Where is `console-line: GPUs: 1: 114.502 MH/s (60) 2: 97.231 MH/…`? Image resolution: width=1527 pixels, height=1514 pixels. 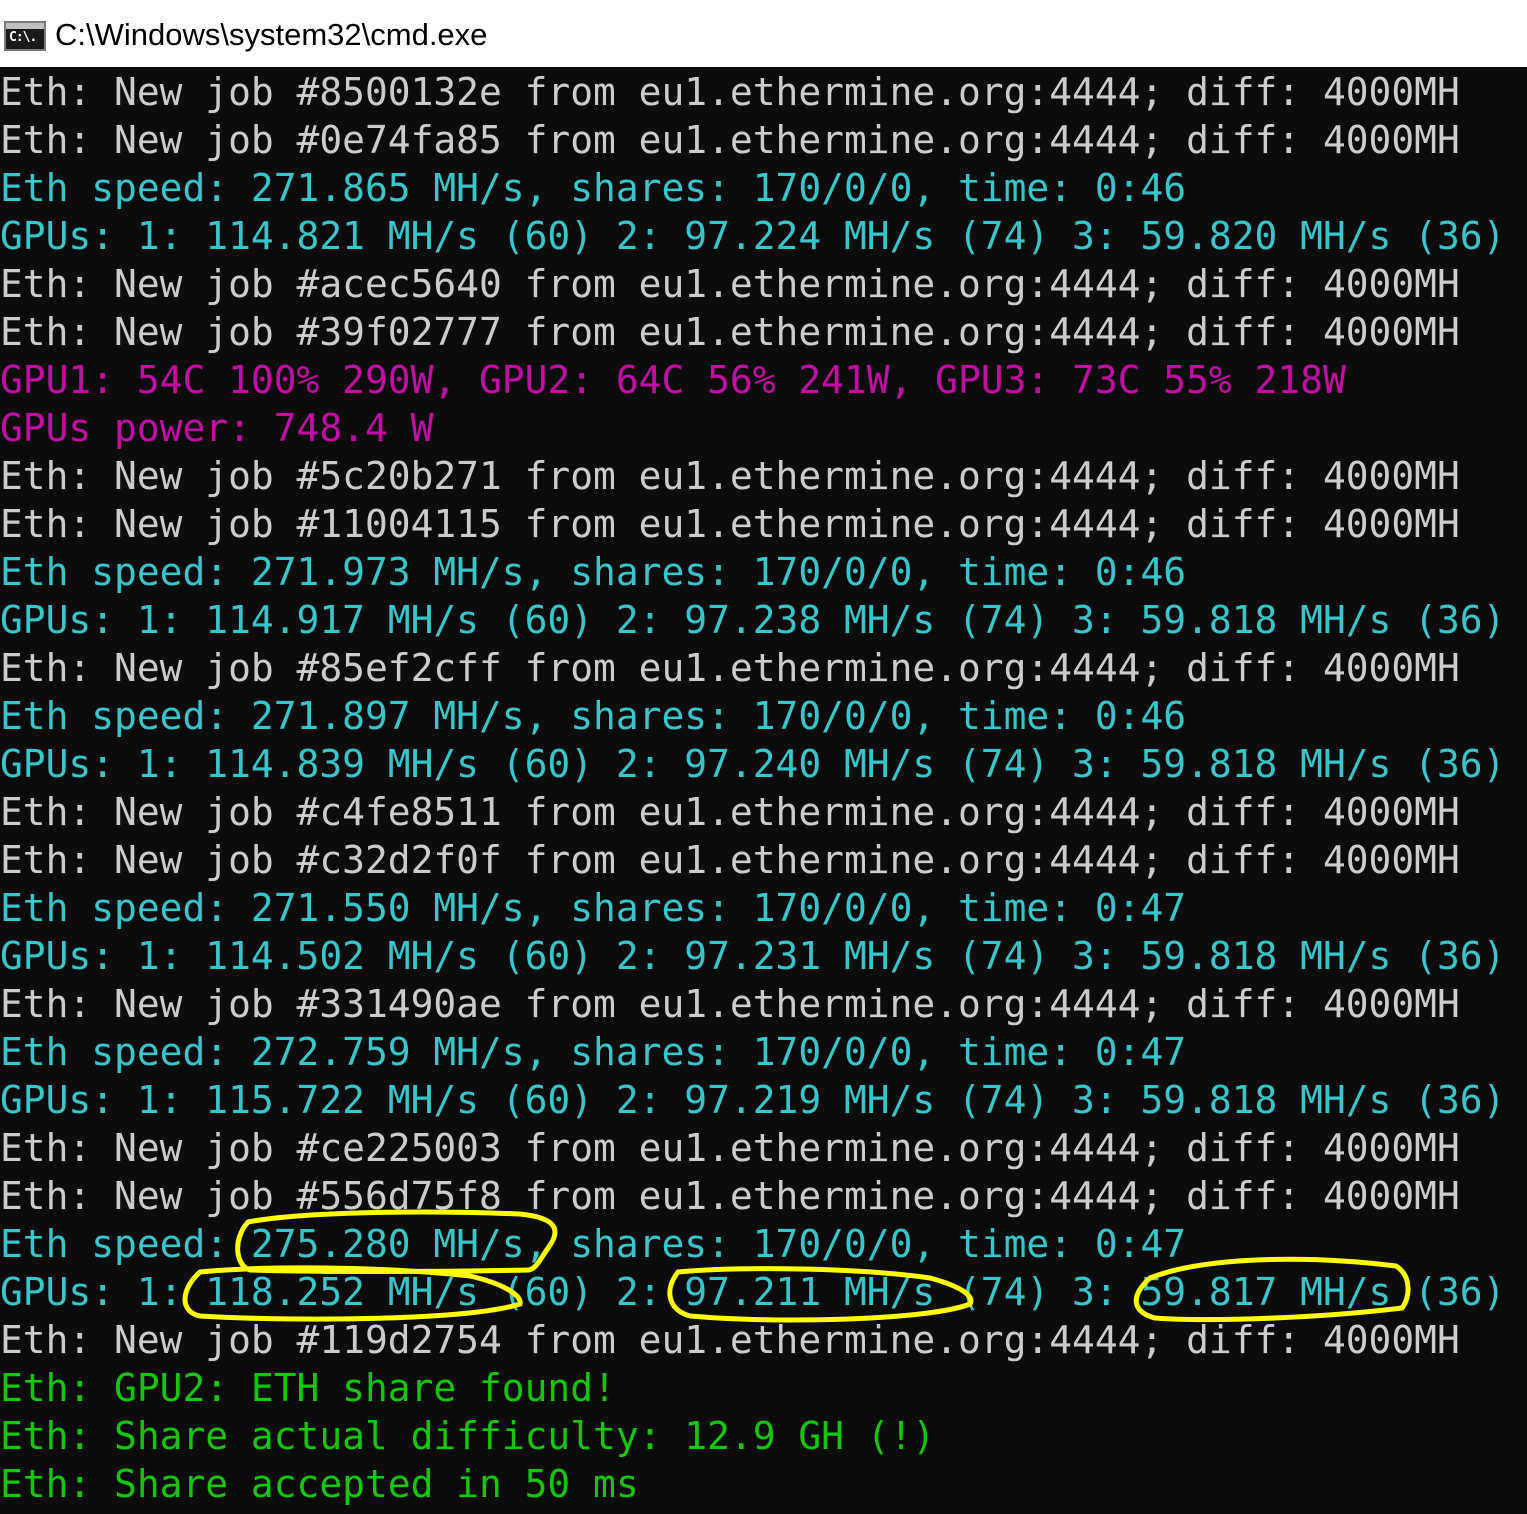 console-line: GPUs: 1: 114.502 MH/s (60) 2: 97.231 MH/… is located at coordinates (753, 956).